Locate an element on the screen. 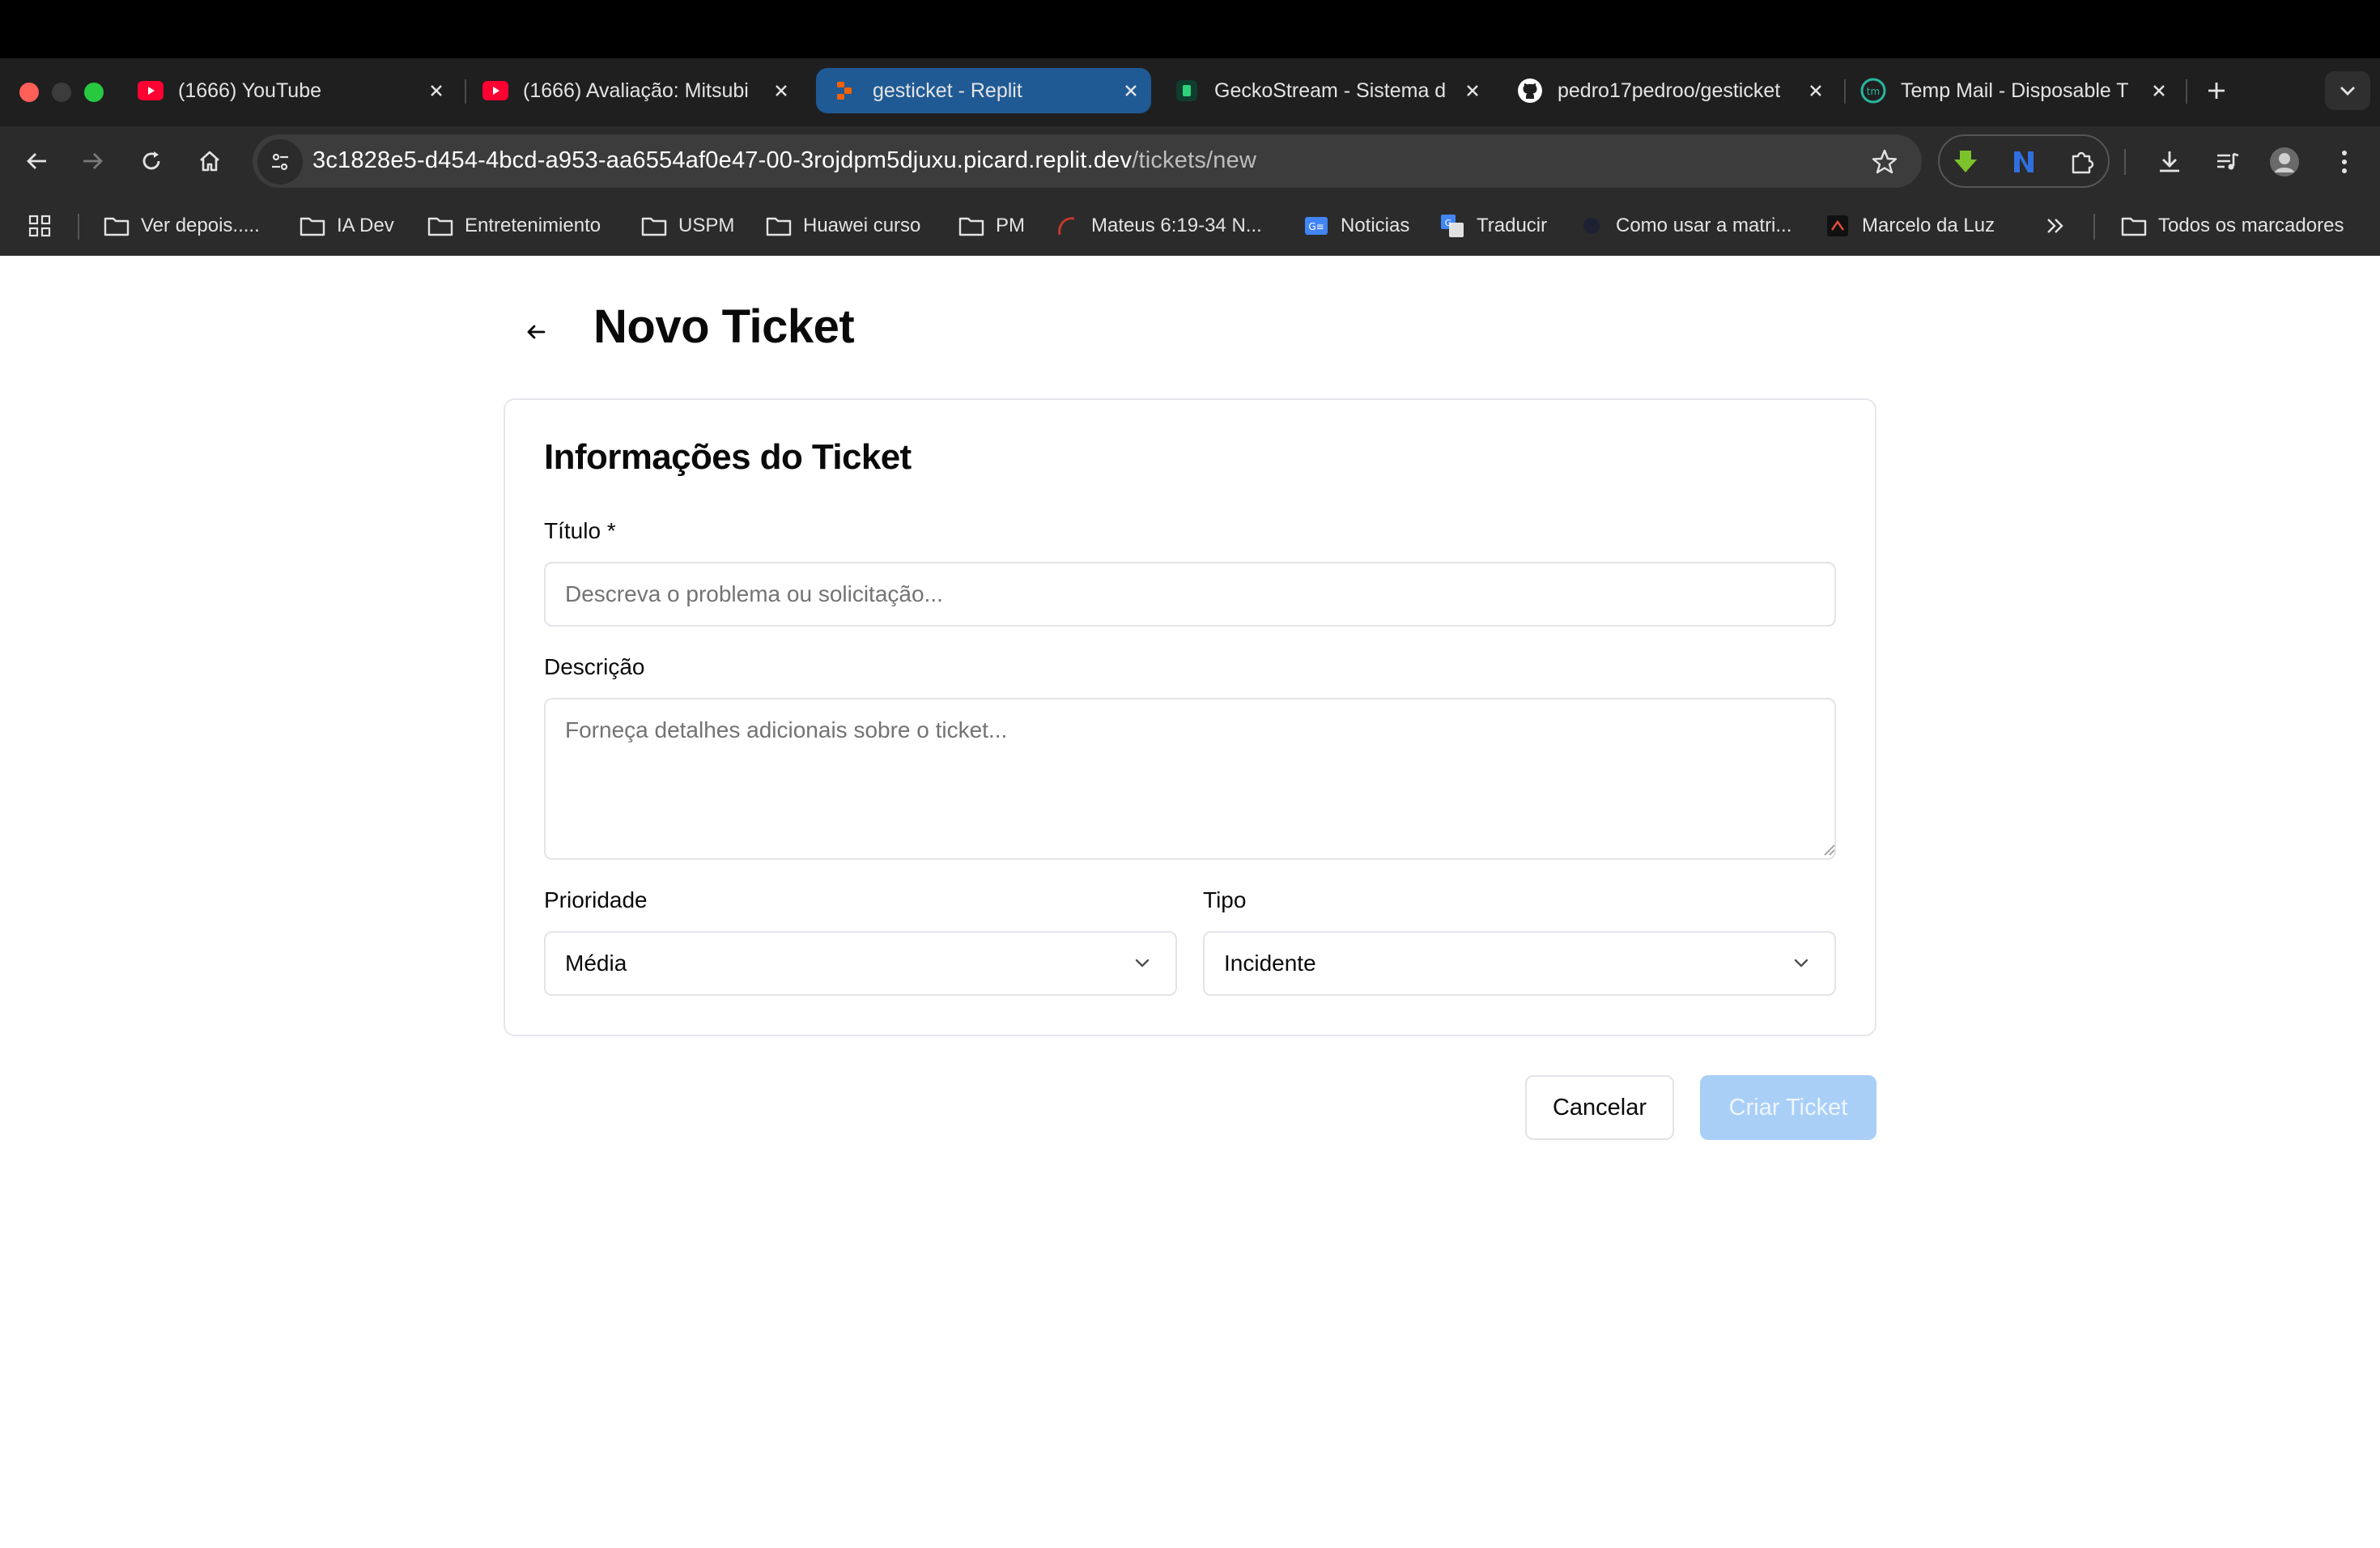 The image size is (2380, 1548). replit-icon is located at coordinates (845, 91).